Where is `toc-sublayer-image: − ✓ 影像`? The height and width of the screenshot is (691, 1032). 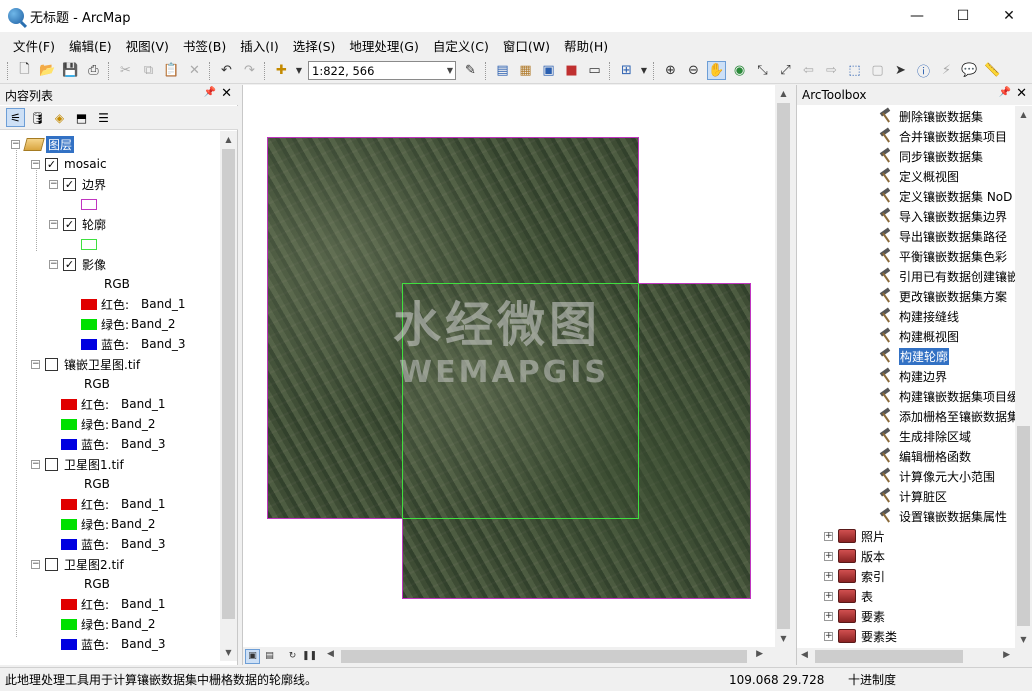
toc-sublayer-image: − ✓ 影像 is located at coordinates (77, 264).